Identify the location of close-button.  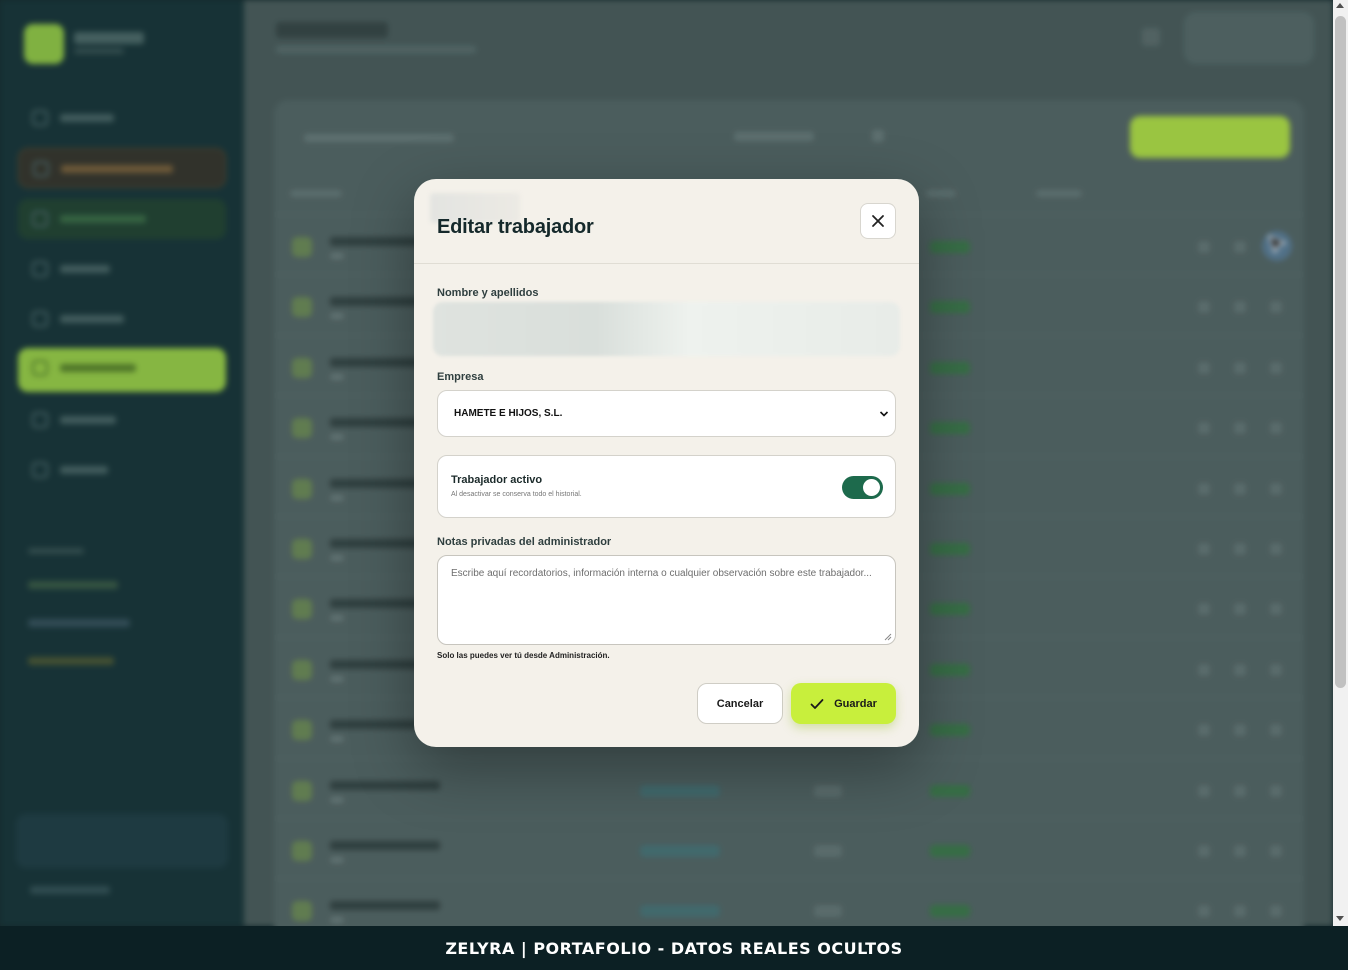
(878, 221).